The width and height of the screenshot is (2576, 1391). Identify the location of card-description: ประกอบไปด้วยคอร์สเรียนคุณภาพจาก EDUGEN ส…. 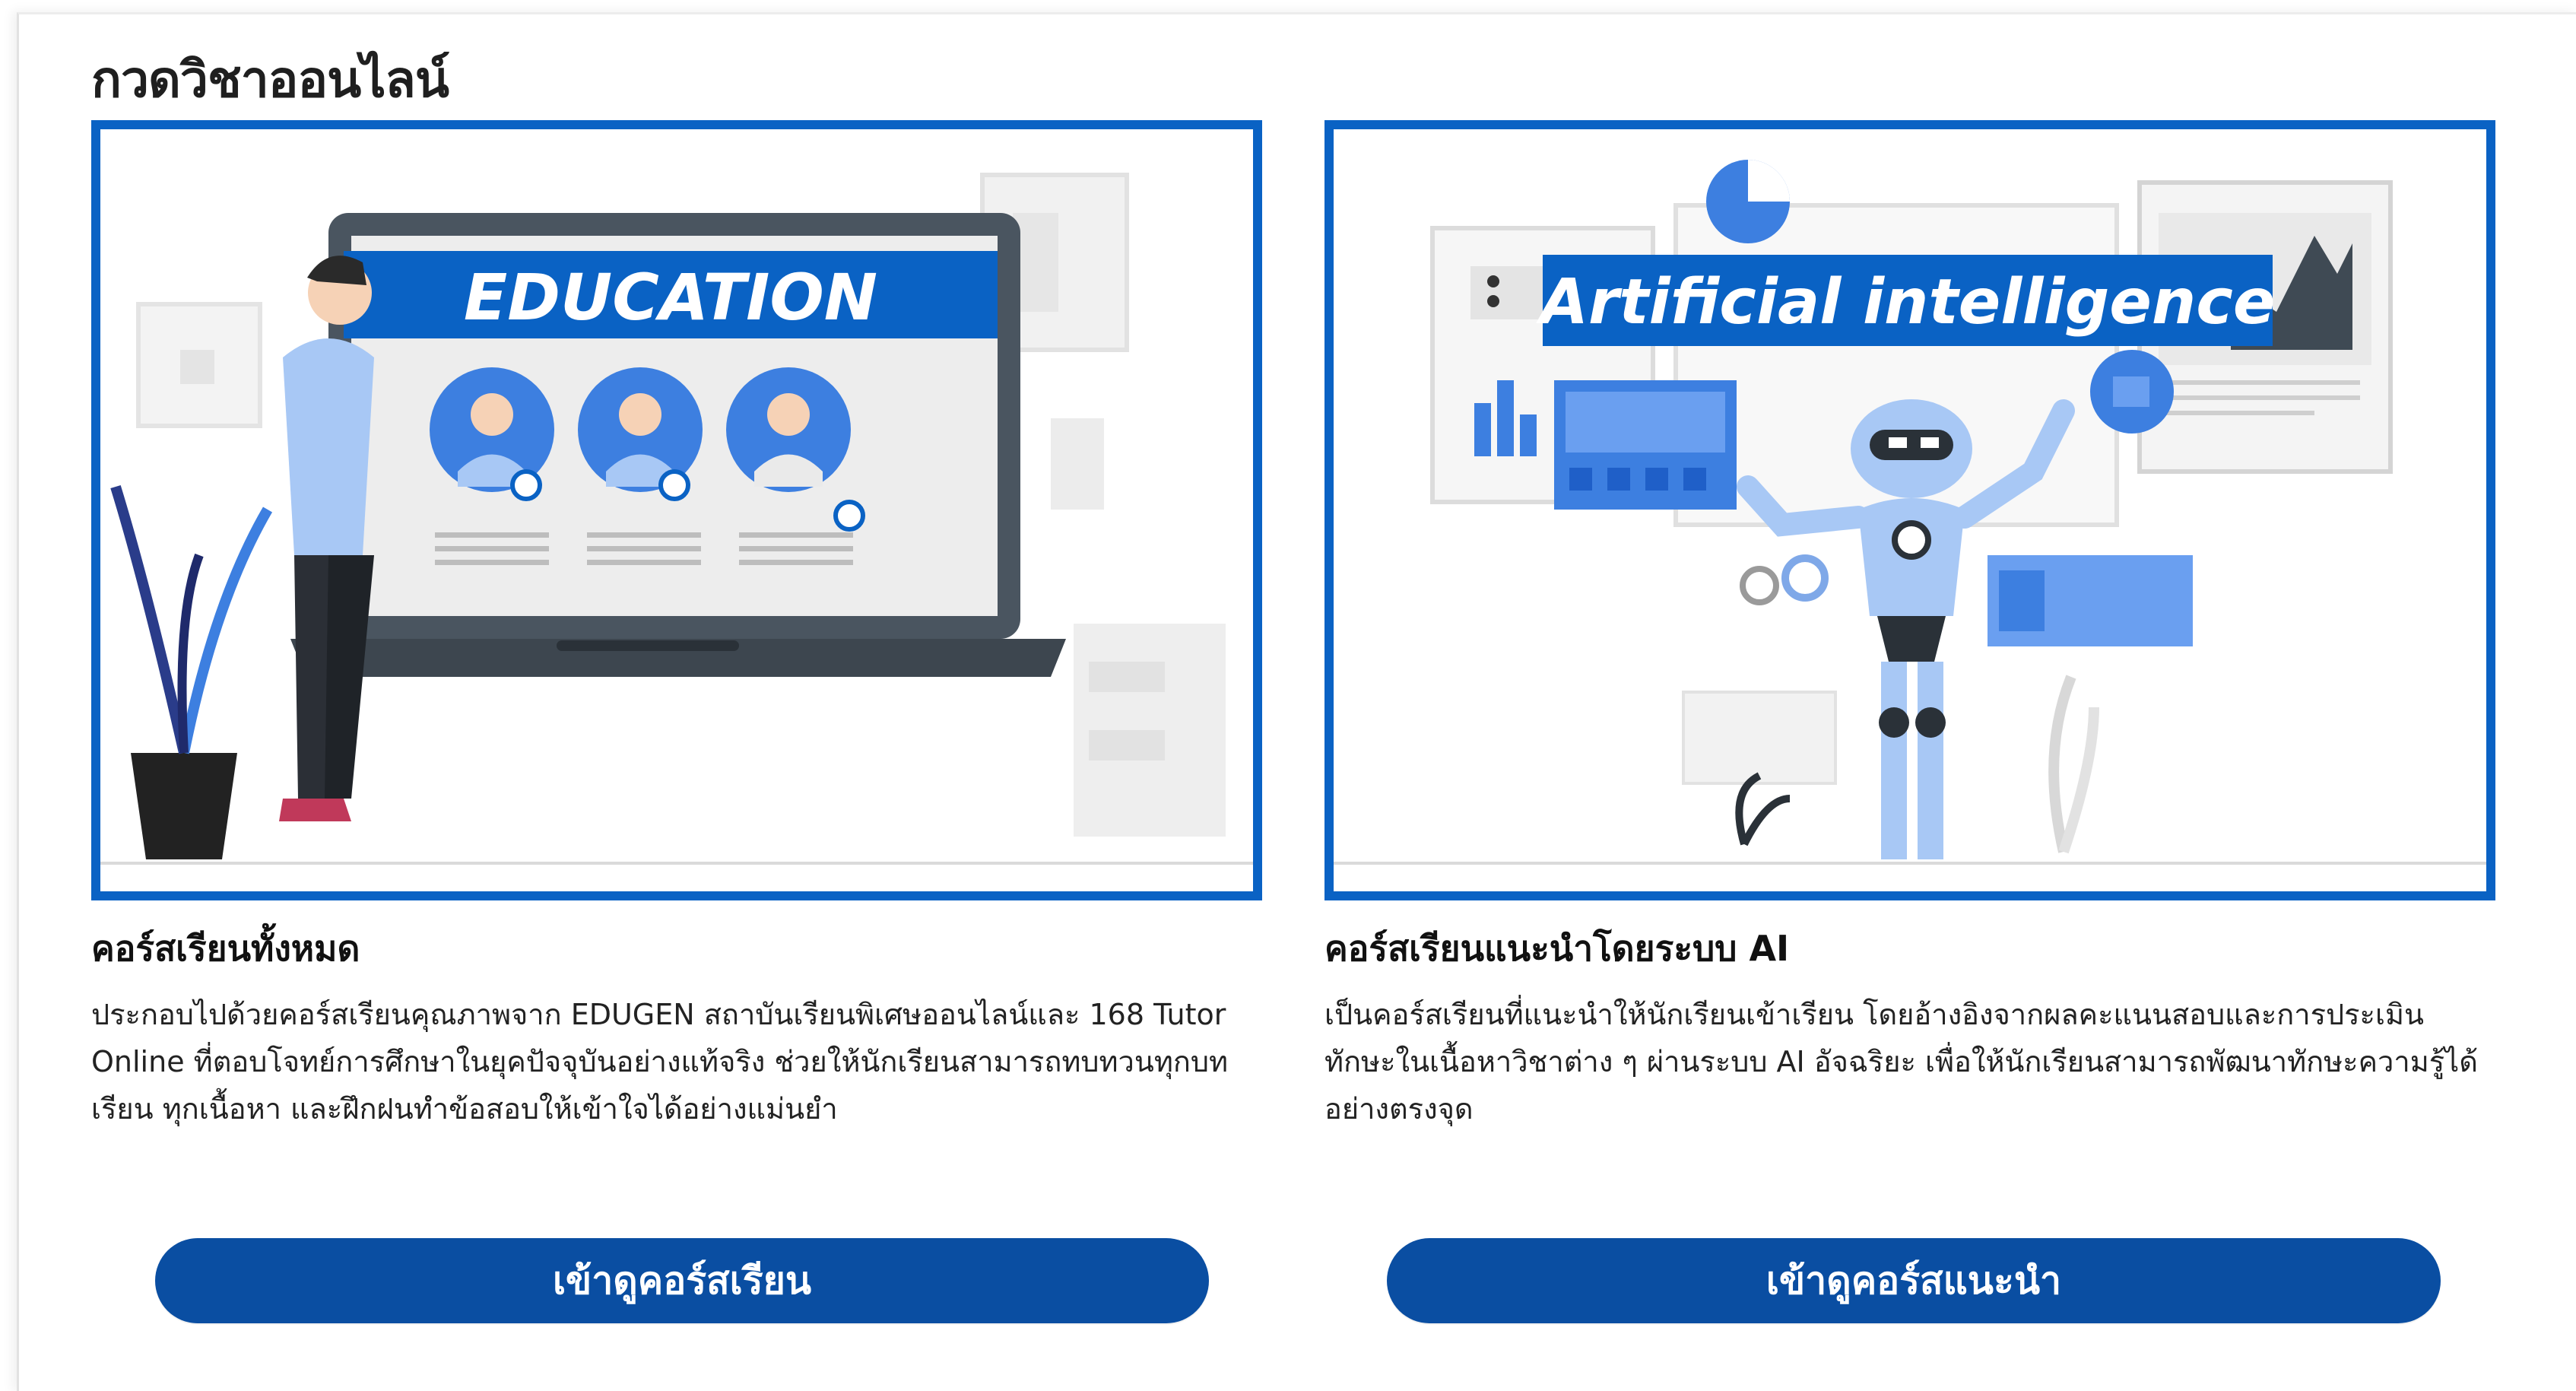
(660, 1062).